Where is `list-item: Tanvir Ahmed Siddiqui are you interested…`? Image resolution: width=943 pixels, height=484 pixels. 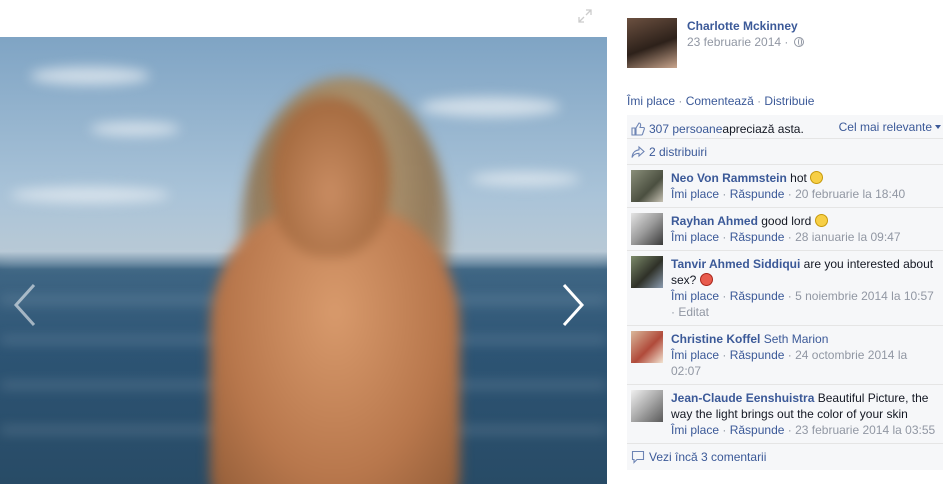 list-item: Tanvir Ahmed Siddiqui are you interested… is located at coordinates (785, 288).